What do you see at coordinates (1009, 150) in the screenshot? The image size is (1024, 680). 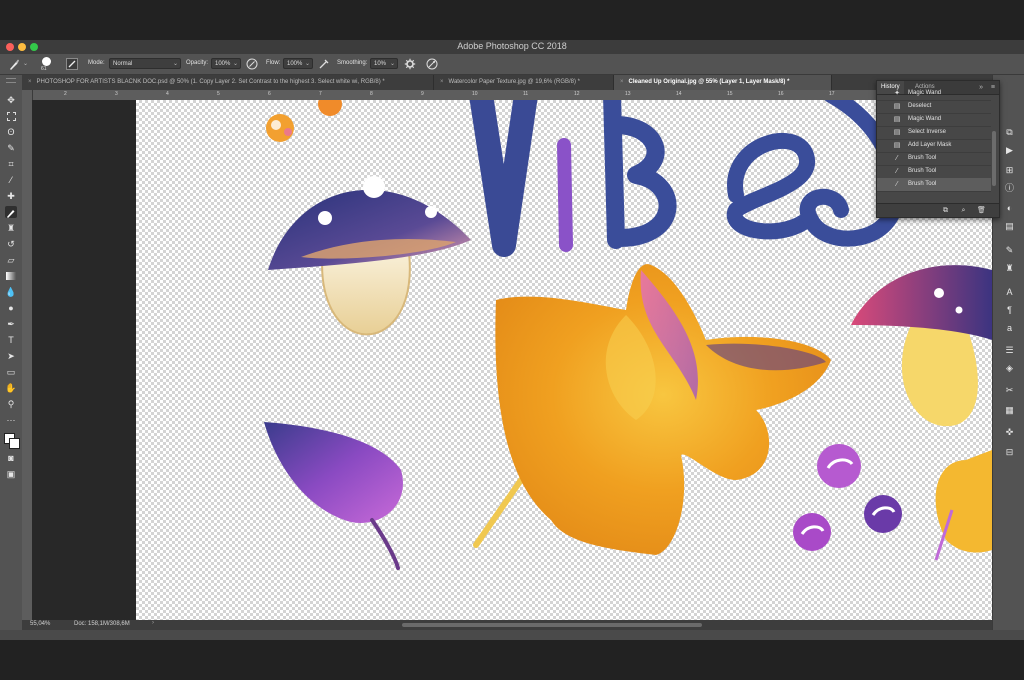 I see `play-actions-icon: ▶` at bounding box center [1009, 150].